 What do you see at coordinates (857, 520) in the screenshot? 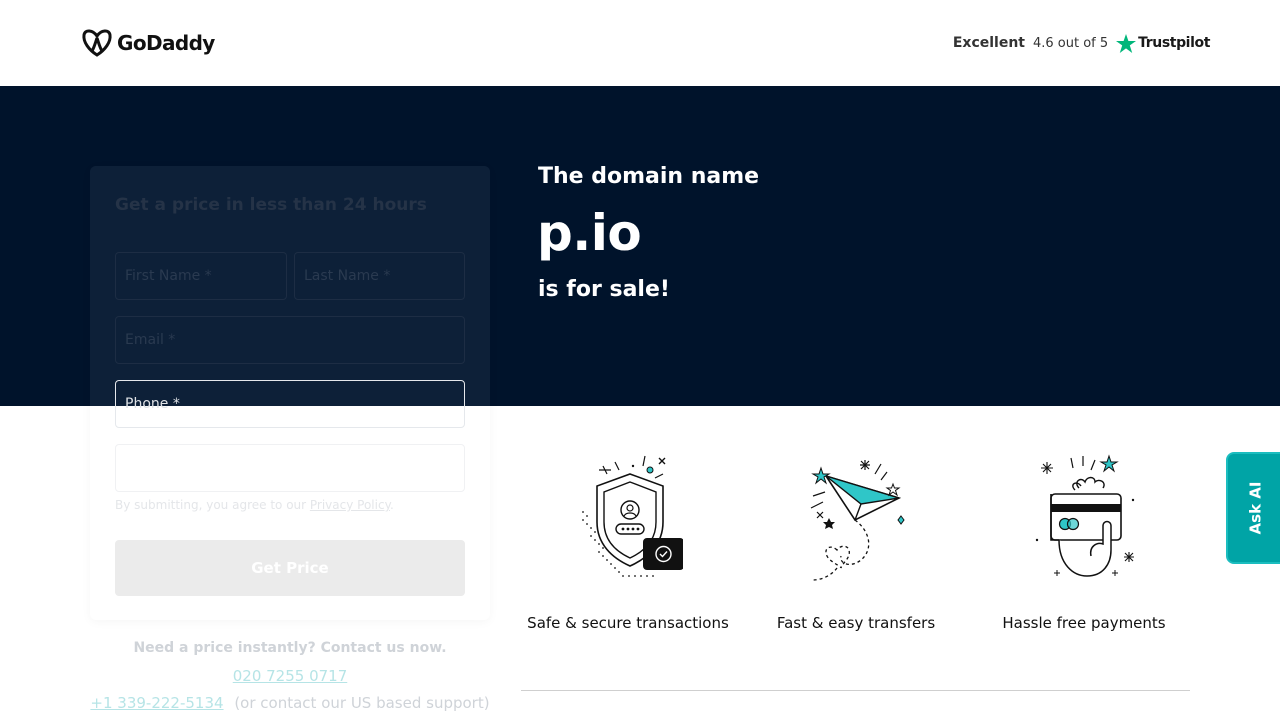
I see `paper-plane-icon` at bounding box center [857, 520].